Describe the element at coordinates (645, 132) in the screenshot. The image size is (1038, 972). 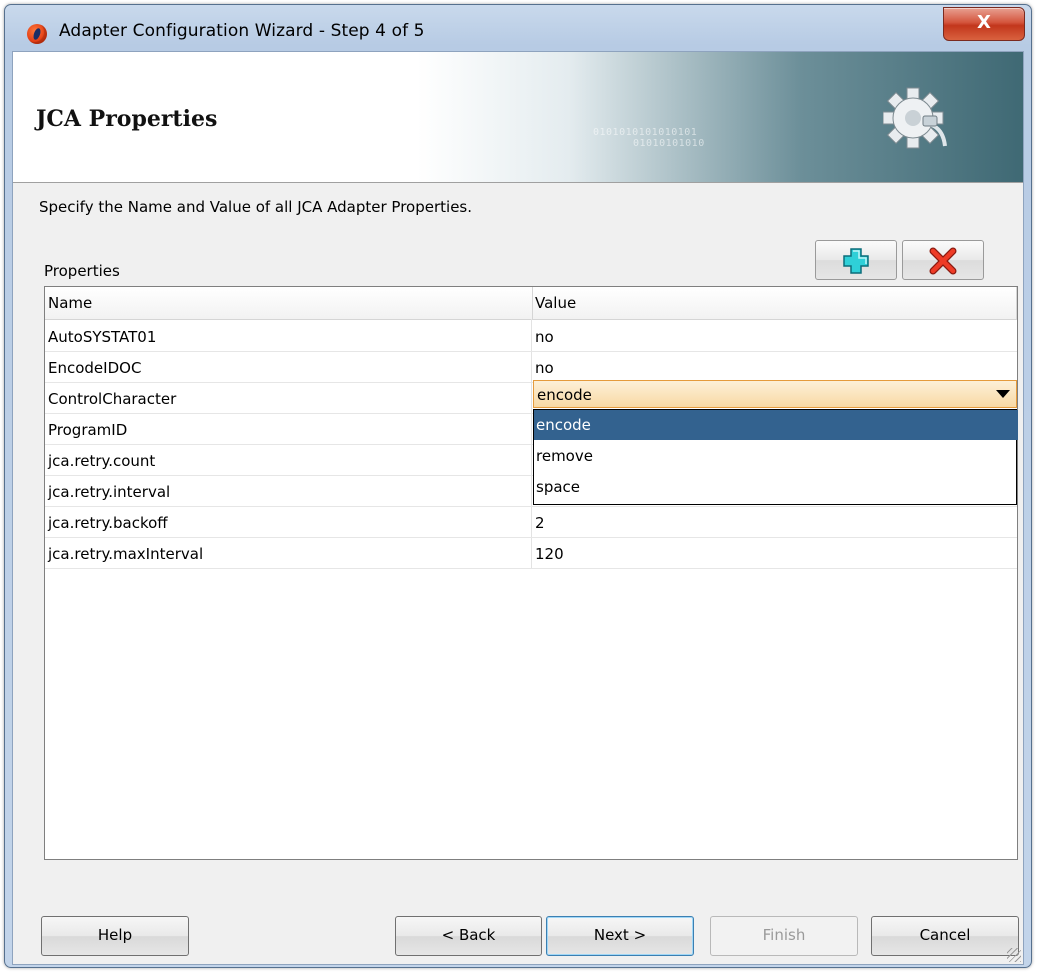
I see `binary-line-1: 0101010101010101` at that location.